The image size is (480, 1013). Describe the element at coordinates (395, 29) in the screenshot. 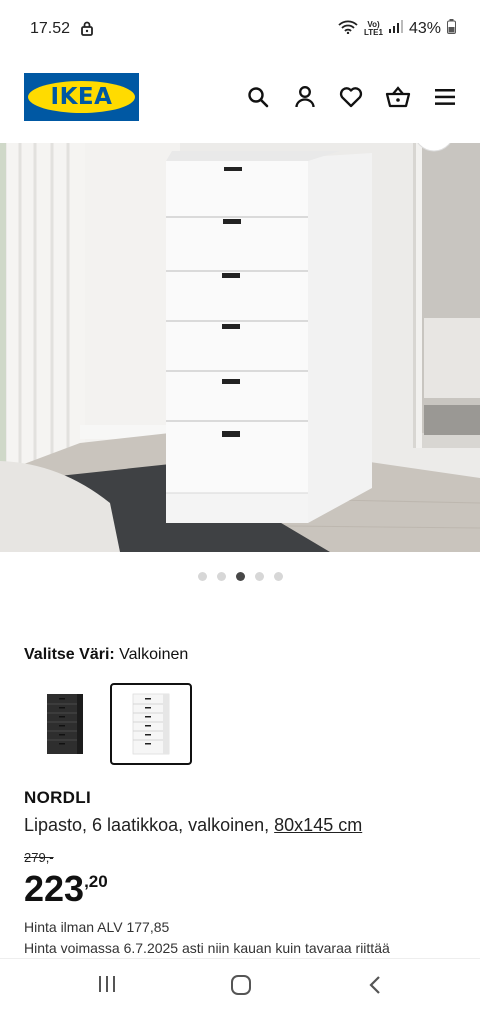

I see `signal-icon` at that location.